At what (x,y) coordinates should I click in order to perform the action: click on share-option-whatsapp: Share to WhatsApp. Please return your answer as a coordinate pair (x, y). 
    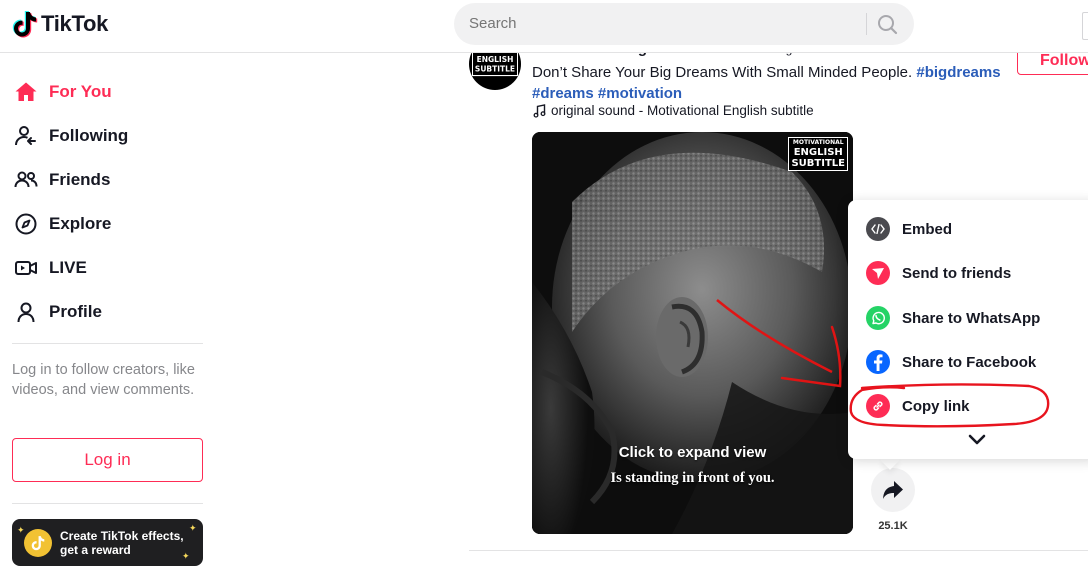
    Looking at the image, I should click on (953, 318).